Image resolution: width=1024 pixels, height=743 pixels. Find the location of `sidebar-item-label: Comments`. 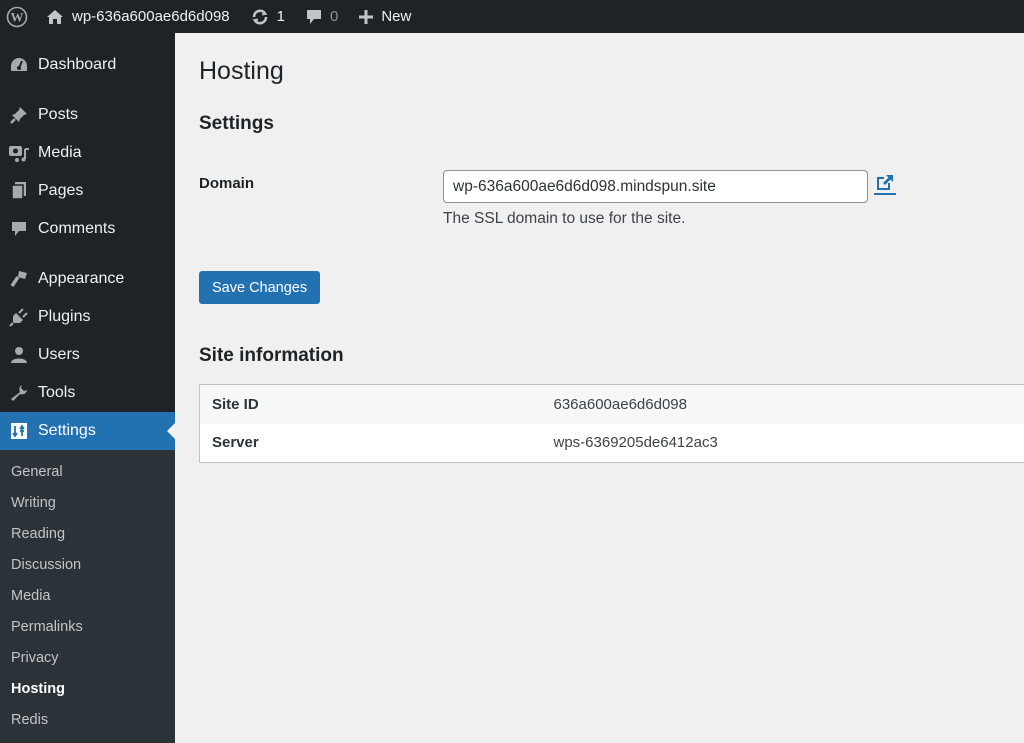

sidebar-item-label: Comments is located at coordinates (77, 228).